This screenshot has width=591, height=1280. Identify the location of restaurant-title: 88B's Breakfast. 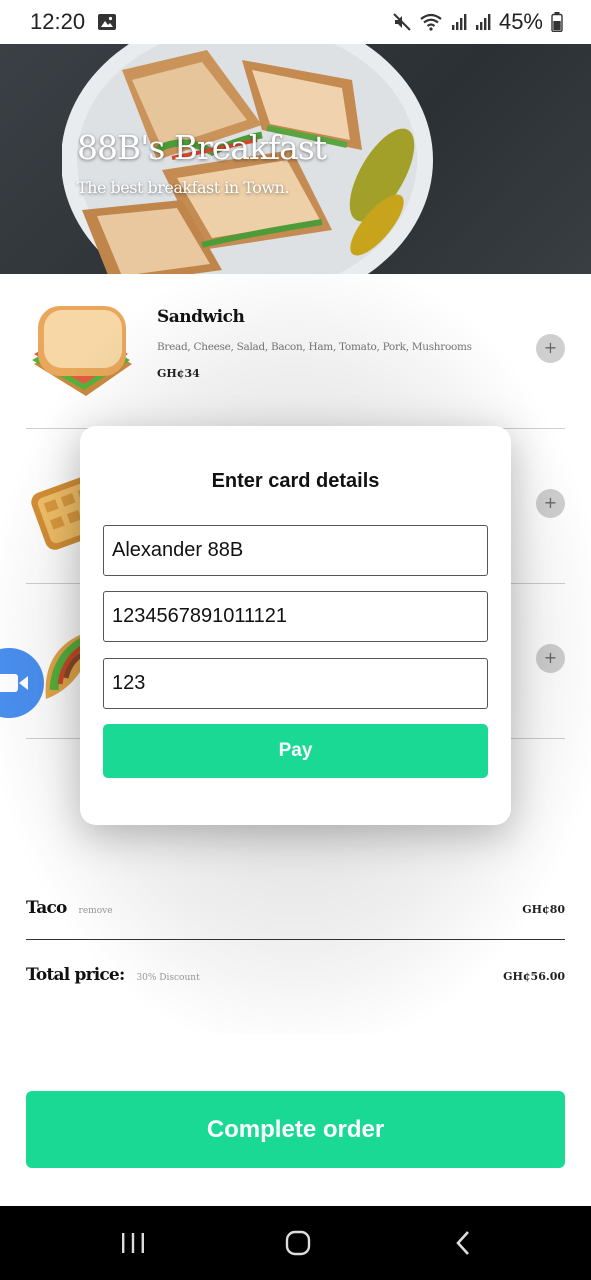
(202, 147).